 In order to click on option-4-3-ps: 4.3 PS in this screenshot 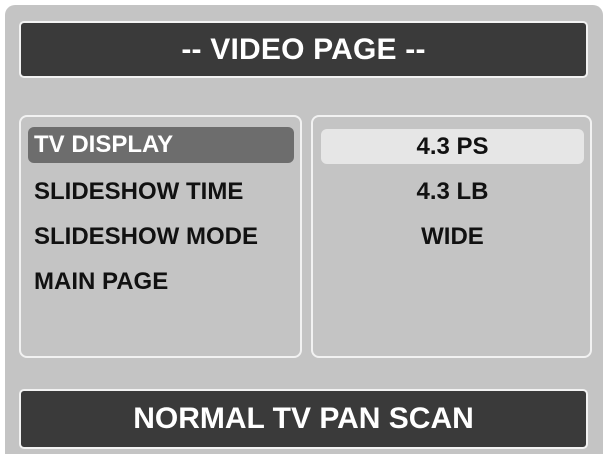, I will do `click(452, 146)`.